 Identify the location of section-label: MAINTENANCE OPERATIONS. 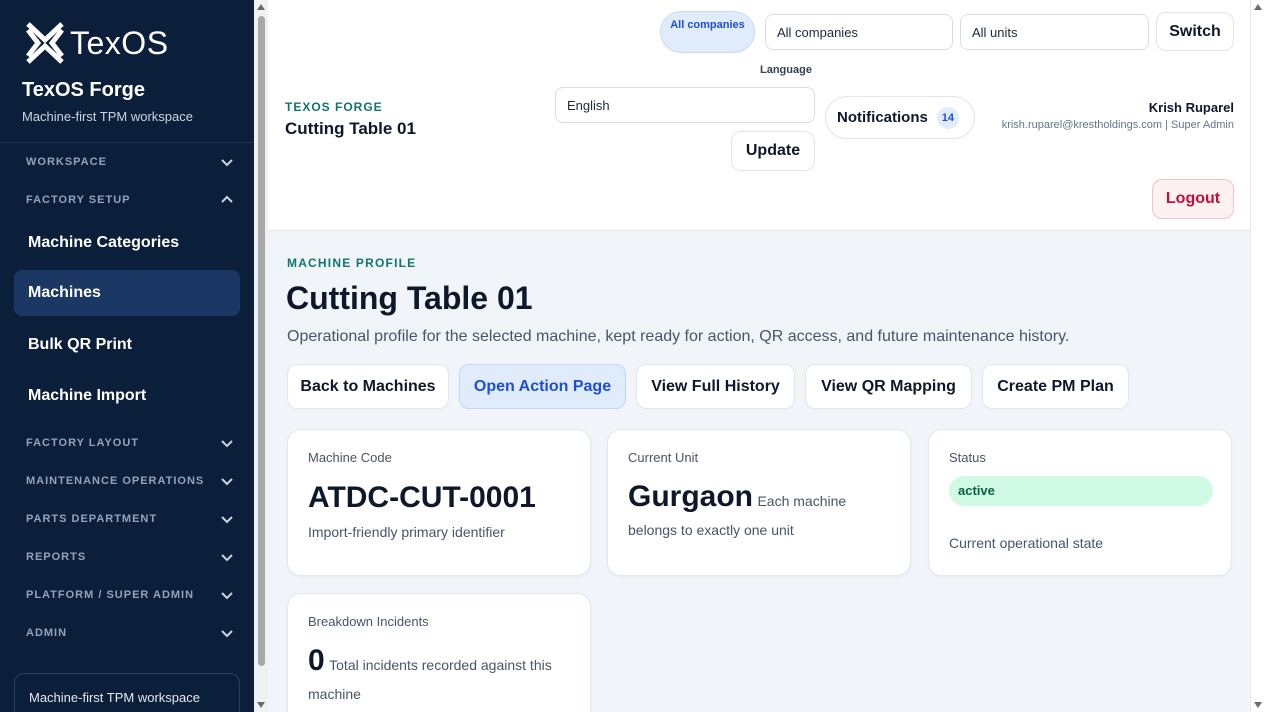
(115, 481).